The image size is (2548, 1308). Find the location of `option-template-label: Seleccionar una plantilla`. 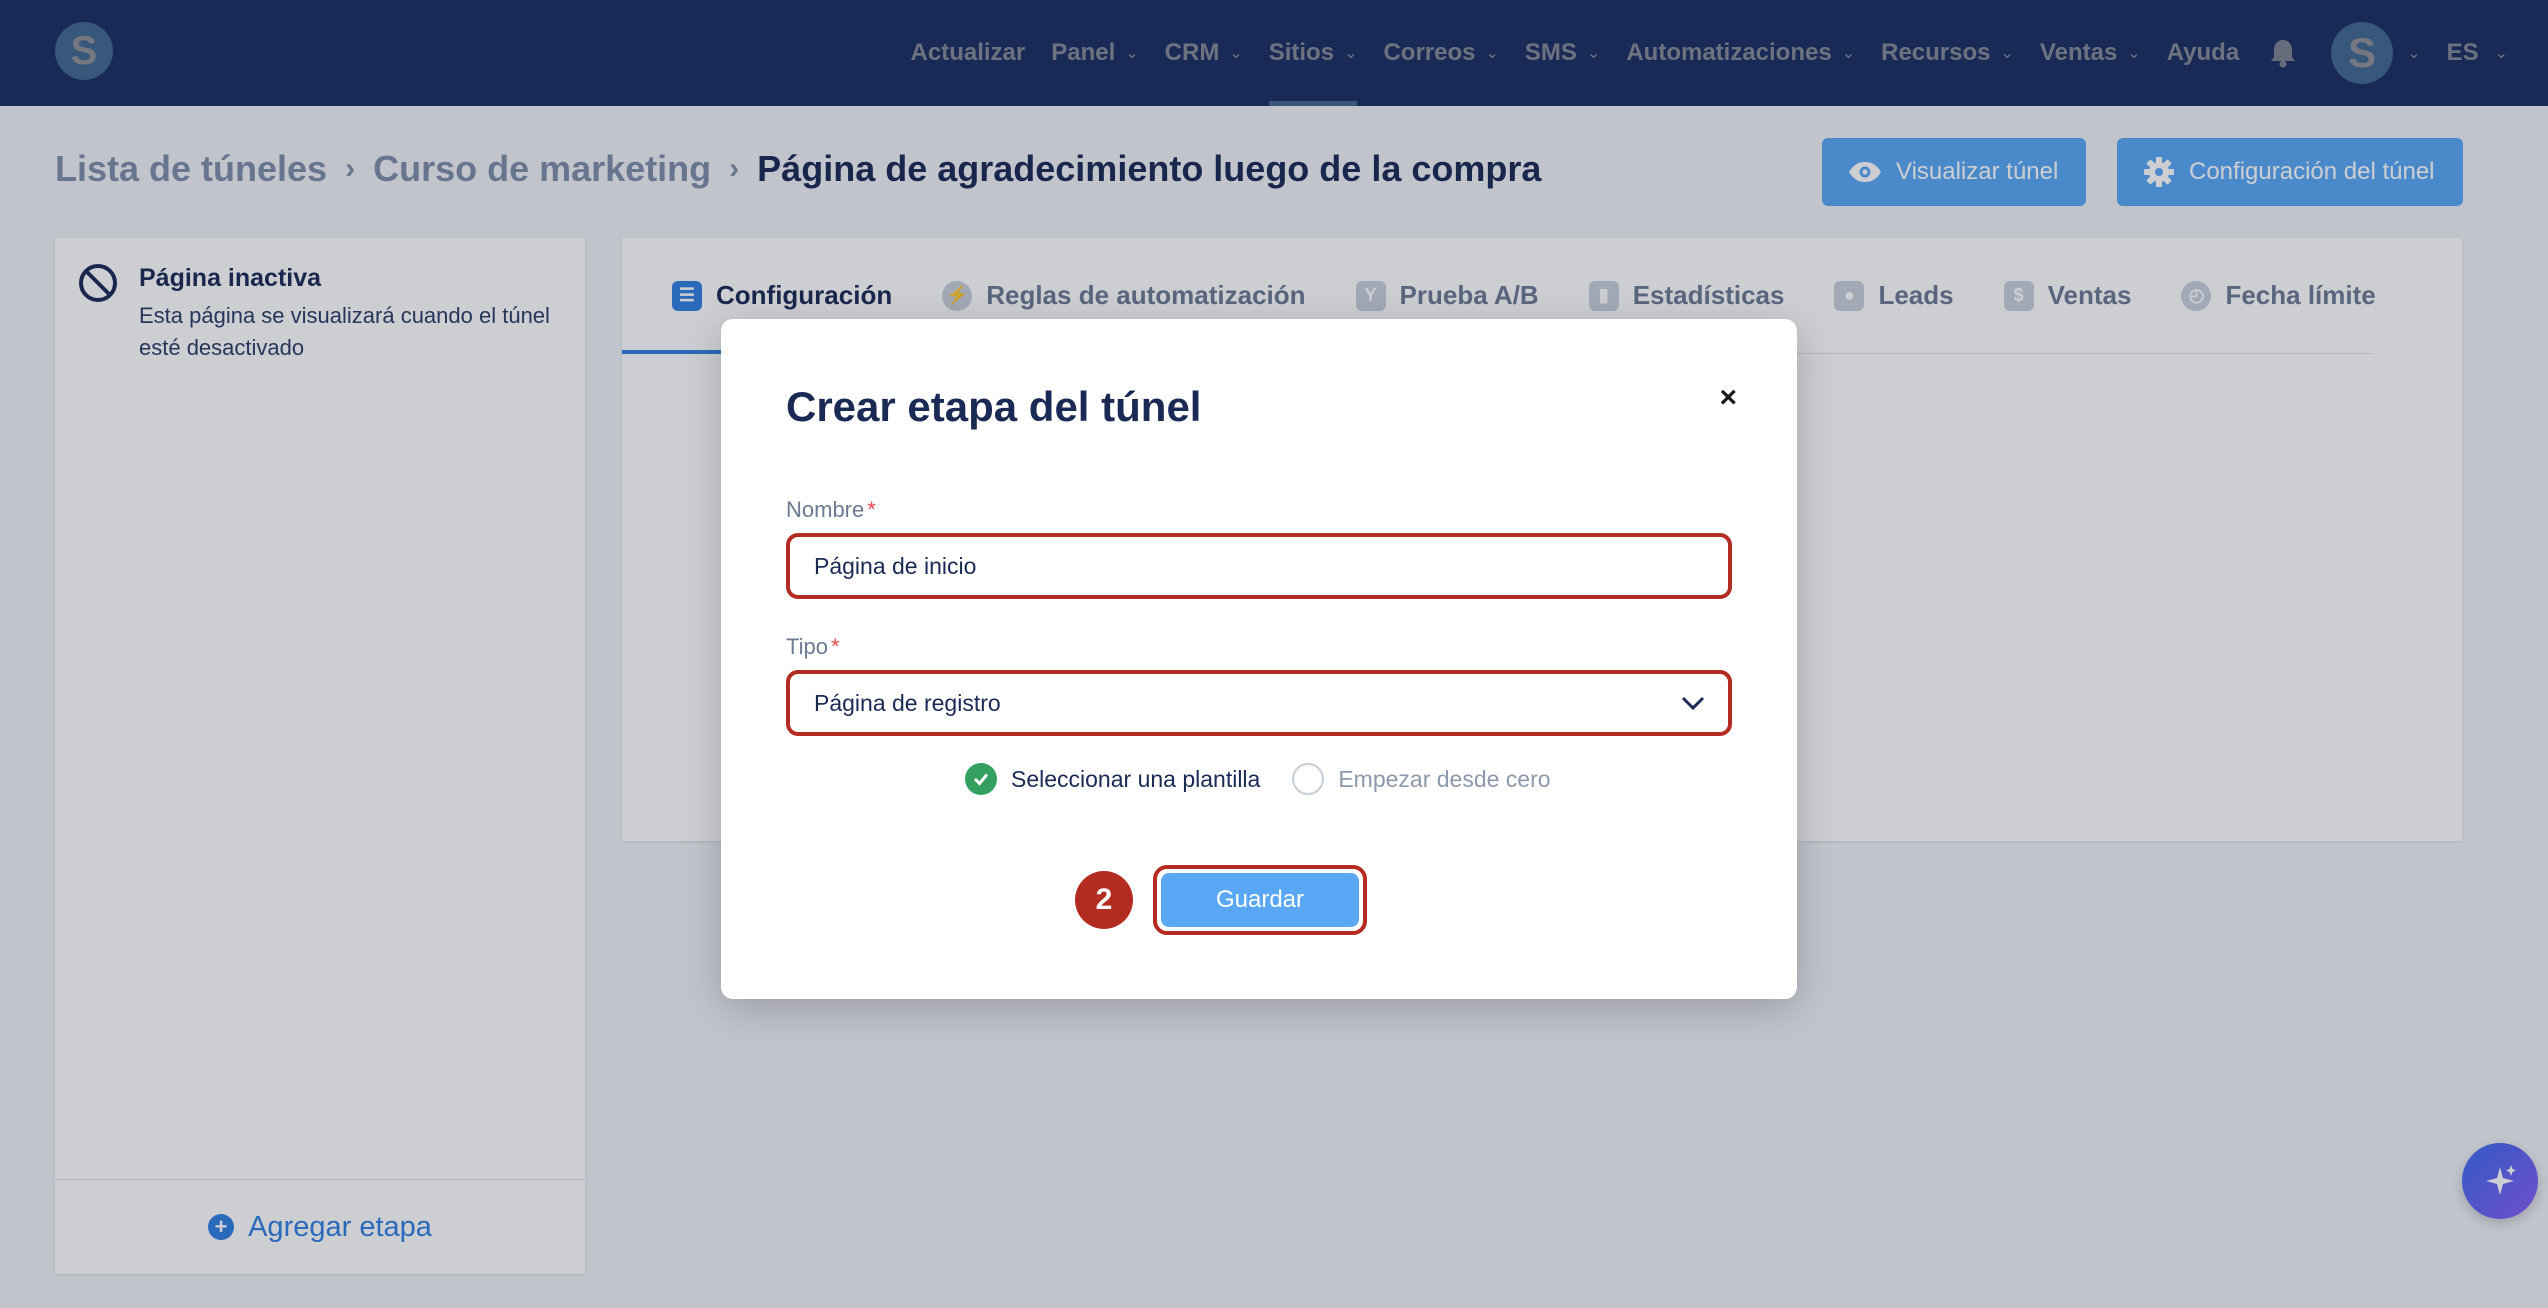

option-template-label: Seleccionar una plantilla is located at coordinates (1135, 779).